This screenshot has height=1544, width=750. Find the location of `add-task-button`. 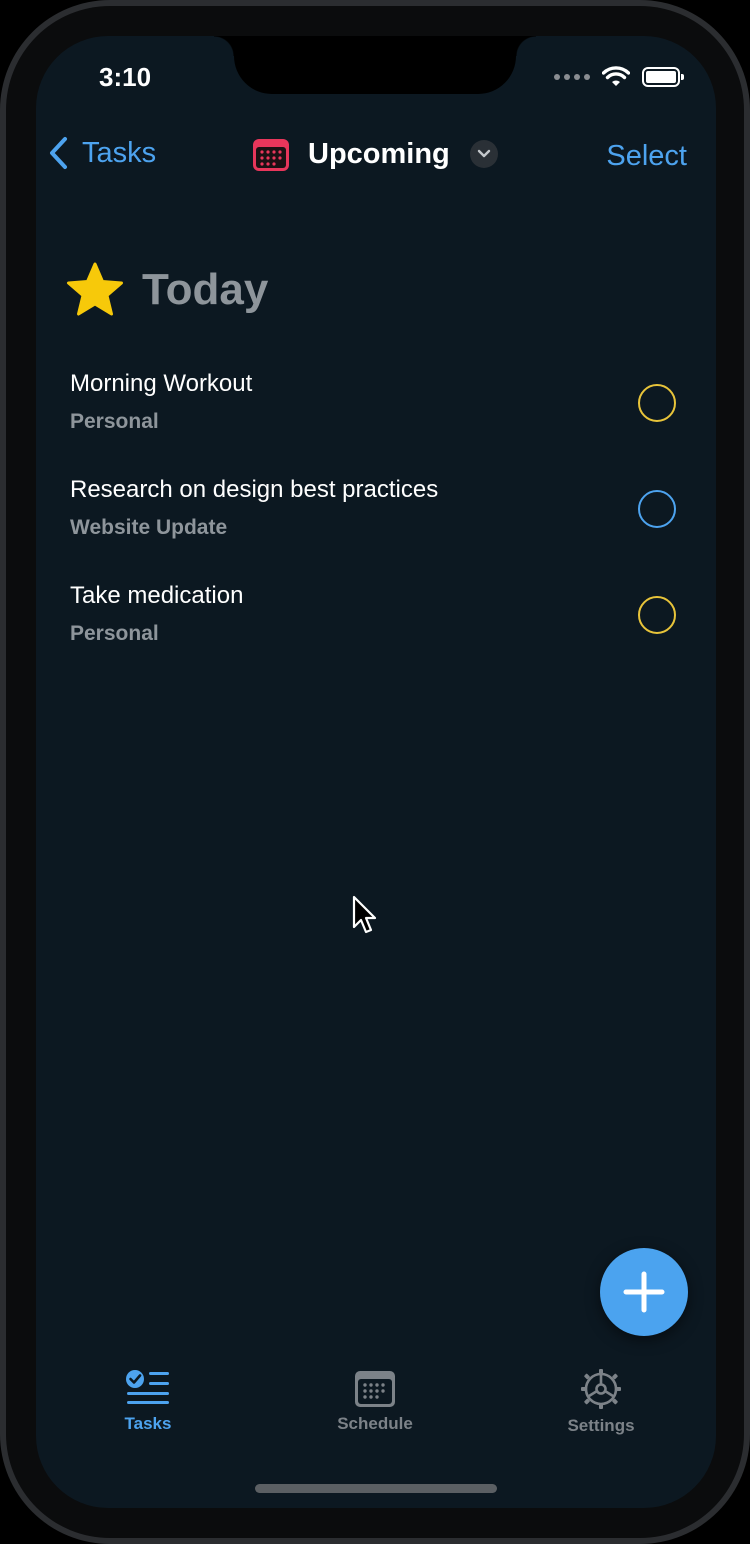

add-task-button is located at coordinates (644, 1292).